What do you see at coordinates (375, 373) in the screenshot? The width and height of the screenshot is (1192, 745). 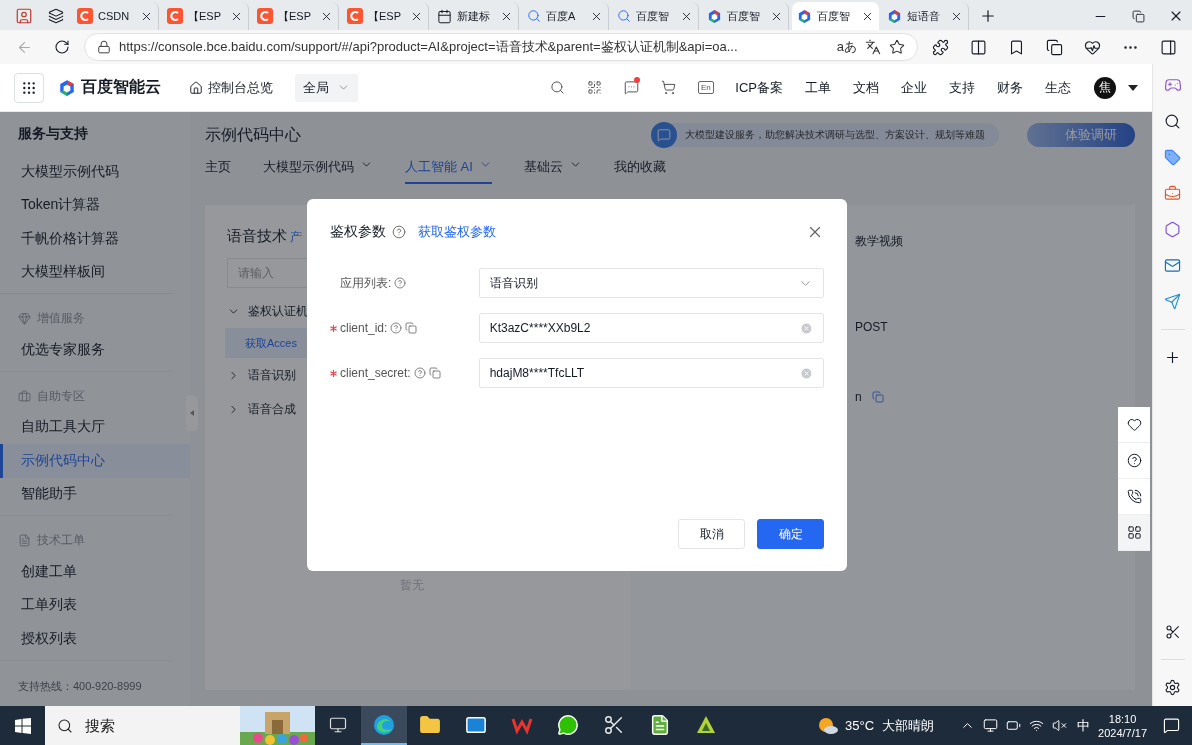 I see `field-label: client_secret:` at bounding box center [375, 373].